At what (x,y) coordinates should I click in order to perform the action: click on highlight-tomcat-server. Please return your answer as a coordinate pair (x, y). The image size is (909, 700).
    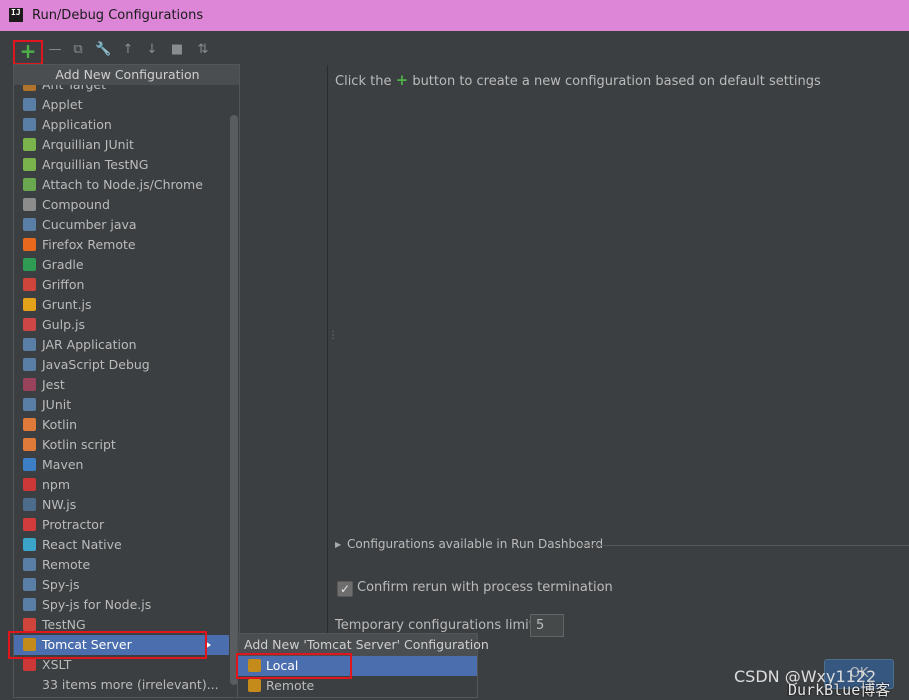
    Looking at the image, I should click on (107, 645).